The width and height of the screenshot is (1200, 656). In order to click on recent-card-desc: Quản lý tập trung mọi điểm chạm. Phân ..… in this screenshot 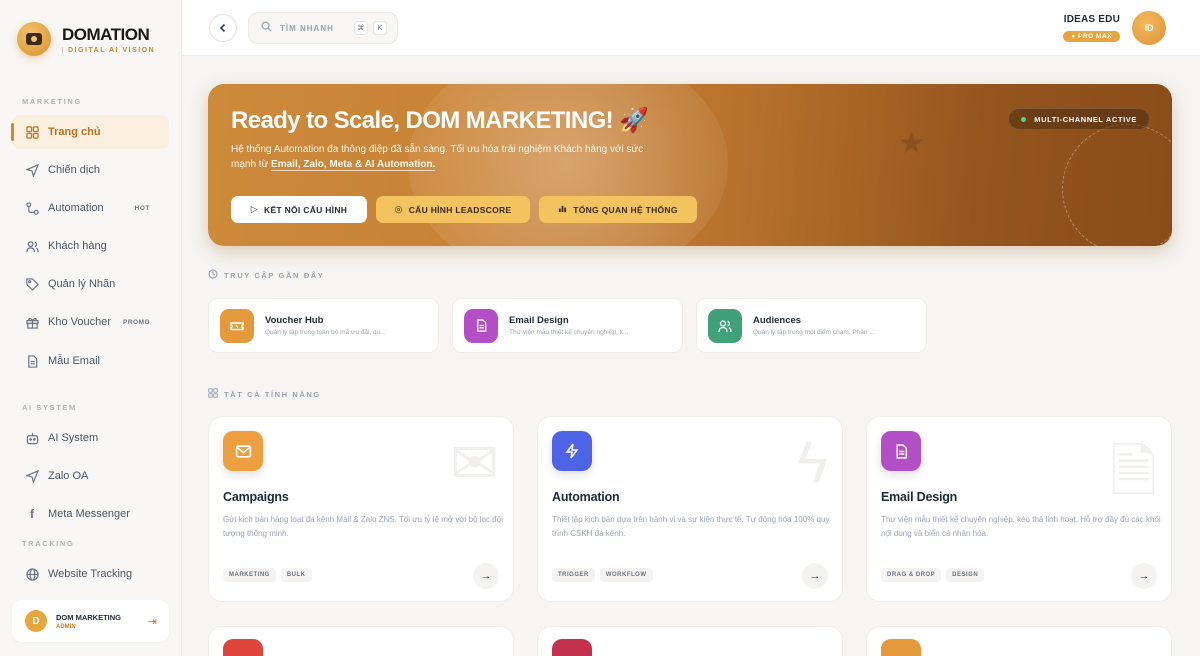, I will do `click(814, 332)`.